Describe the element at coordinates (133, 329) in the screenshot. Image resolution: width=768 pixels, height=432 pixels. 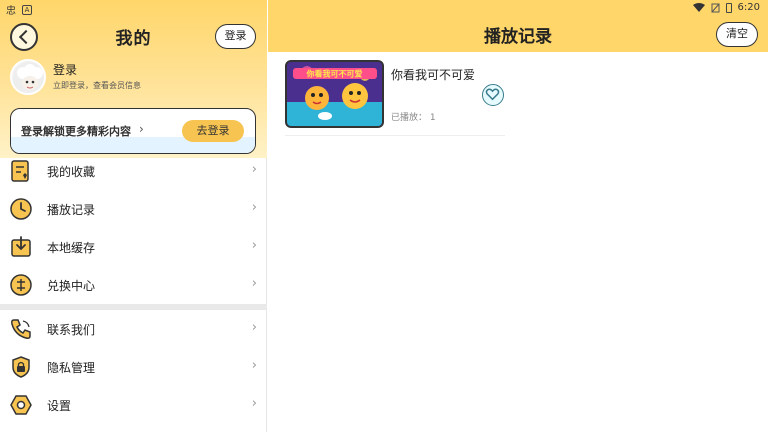
I see `menu-item-contact: 联系我们 ›` at that location.